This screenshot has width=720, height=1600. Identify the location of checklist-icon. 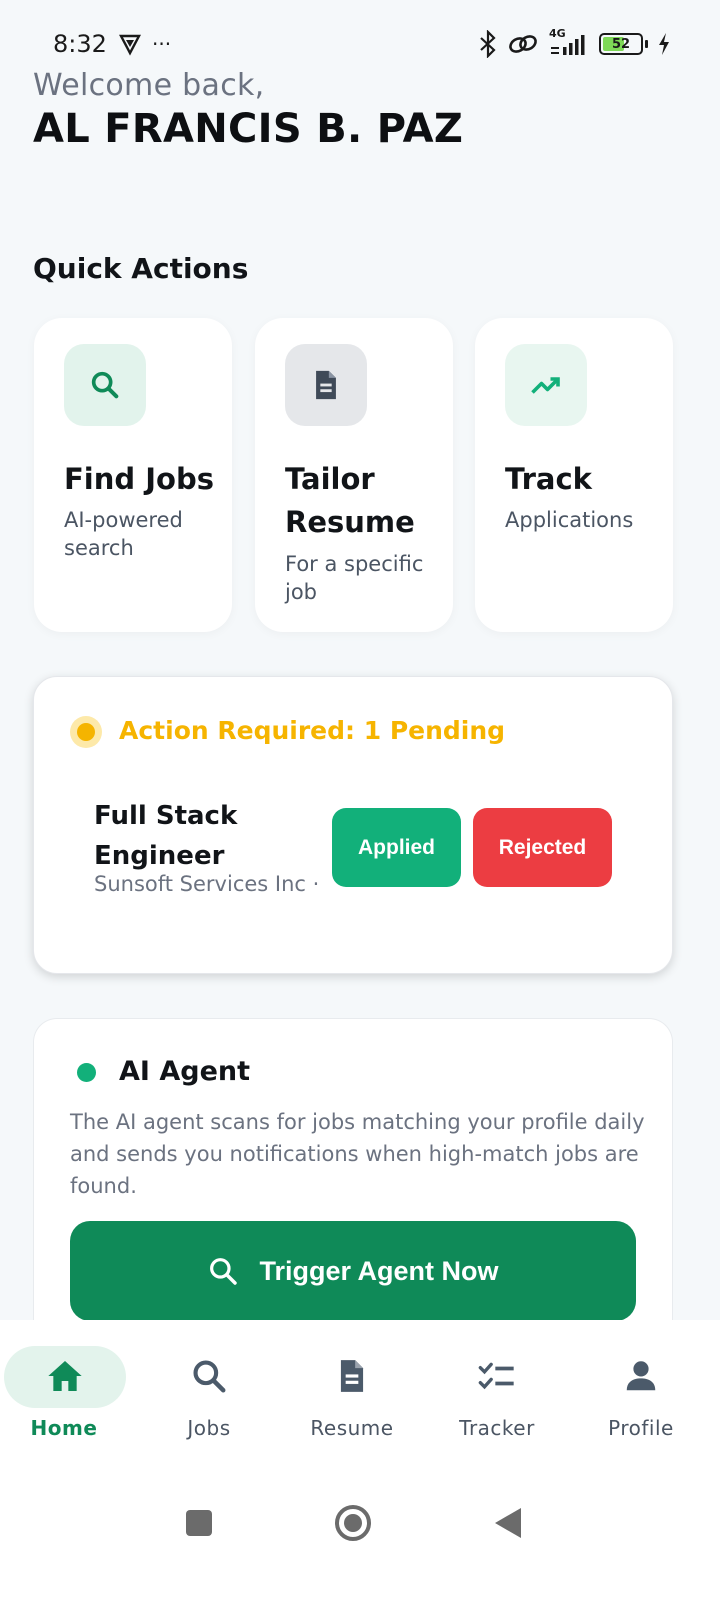
(497, 1376).